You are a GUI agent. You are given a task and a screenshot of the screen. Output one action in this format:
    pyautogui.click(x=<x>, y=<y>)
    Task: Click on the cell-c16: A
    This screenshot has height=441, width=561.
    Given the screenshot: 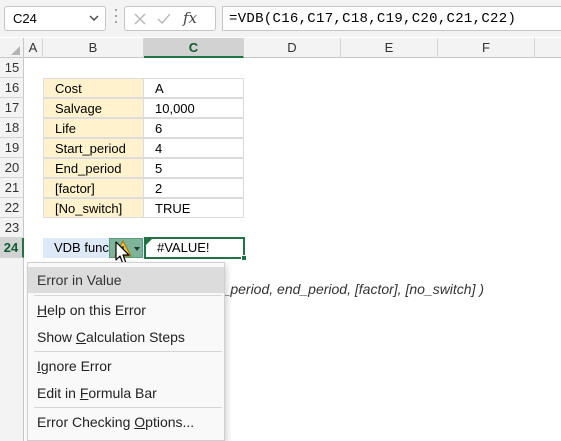 What is the action you would take?
    pyautogui.click(x=194, y=88)
    